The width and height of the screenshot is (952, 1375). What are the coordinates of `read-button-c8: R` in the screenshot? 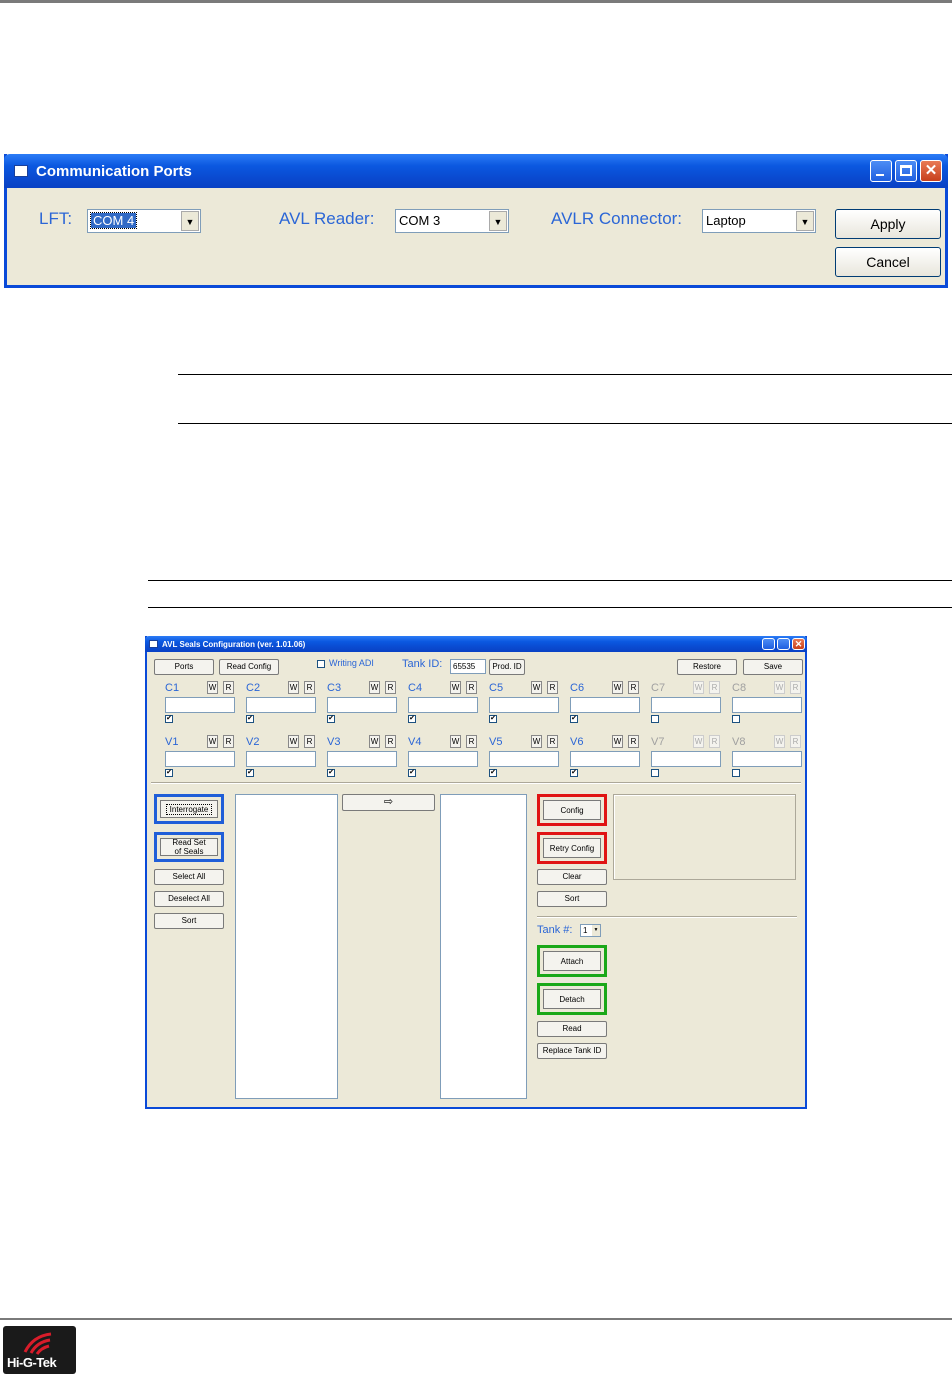 It's located at (795, 687).